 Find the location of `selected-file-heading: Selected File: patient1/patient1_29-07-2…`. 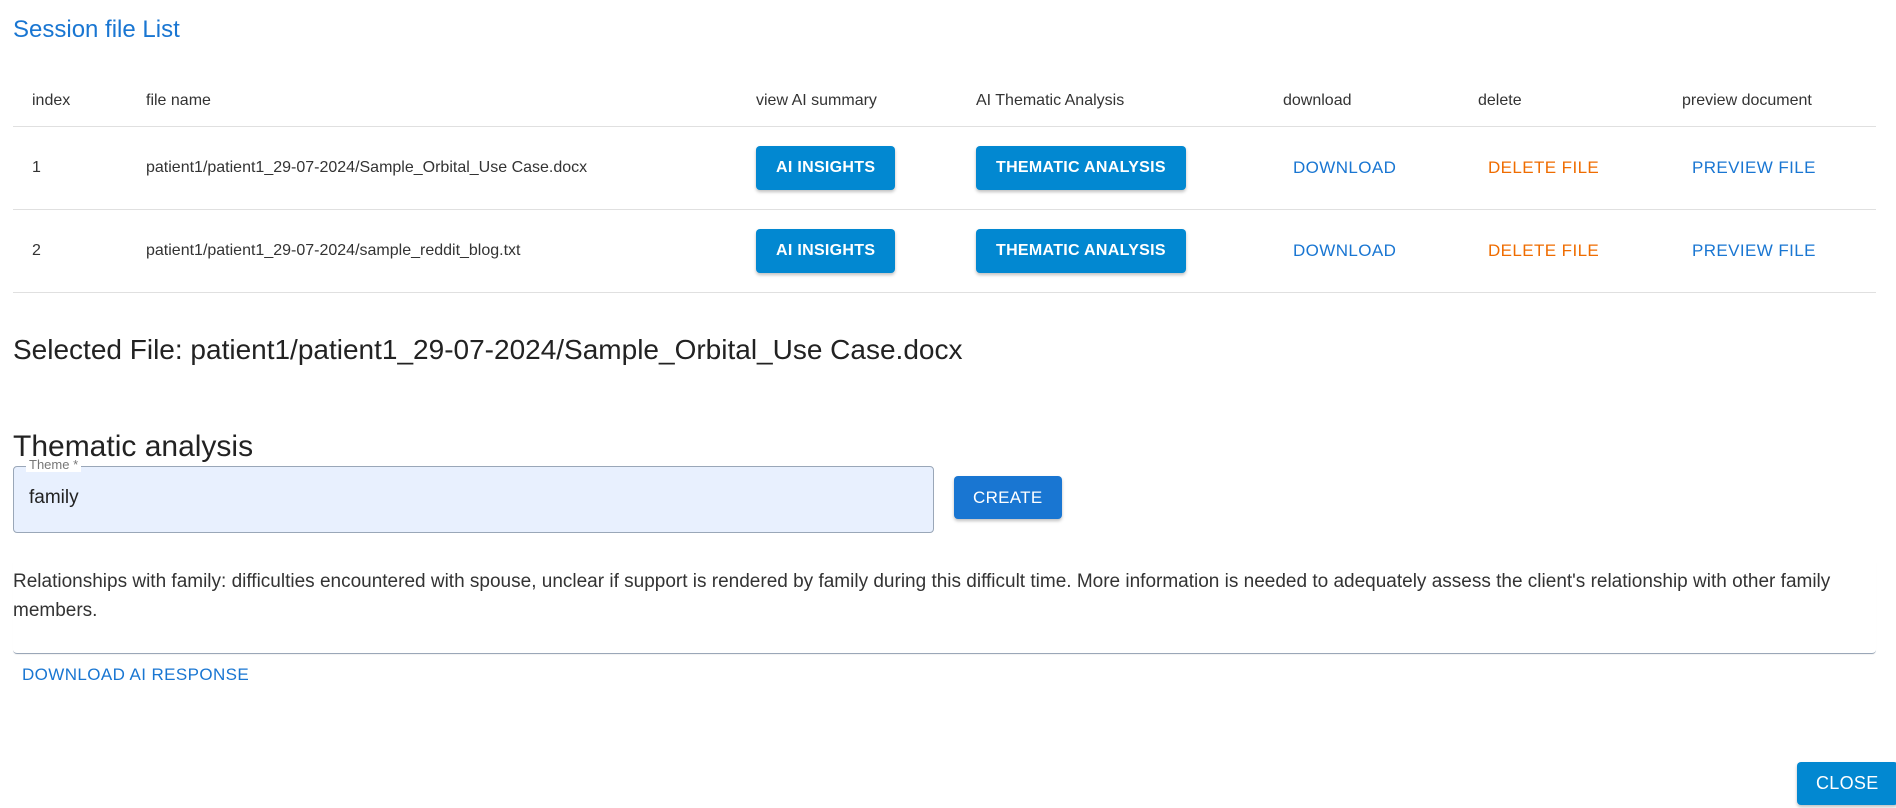

selected-file-heading: Selected File: patient1/patient1_29-07-2… is located at coordinates (488, 349).